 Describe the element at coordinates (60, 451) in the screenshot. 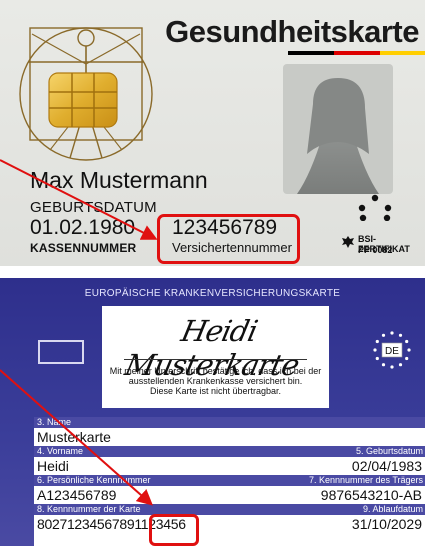

I see `firstname-label: 4. Vorname` at that location.